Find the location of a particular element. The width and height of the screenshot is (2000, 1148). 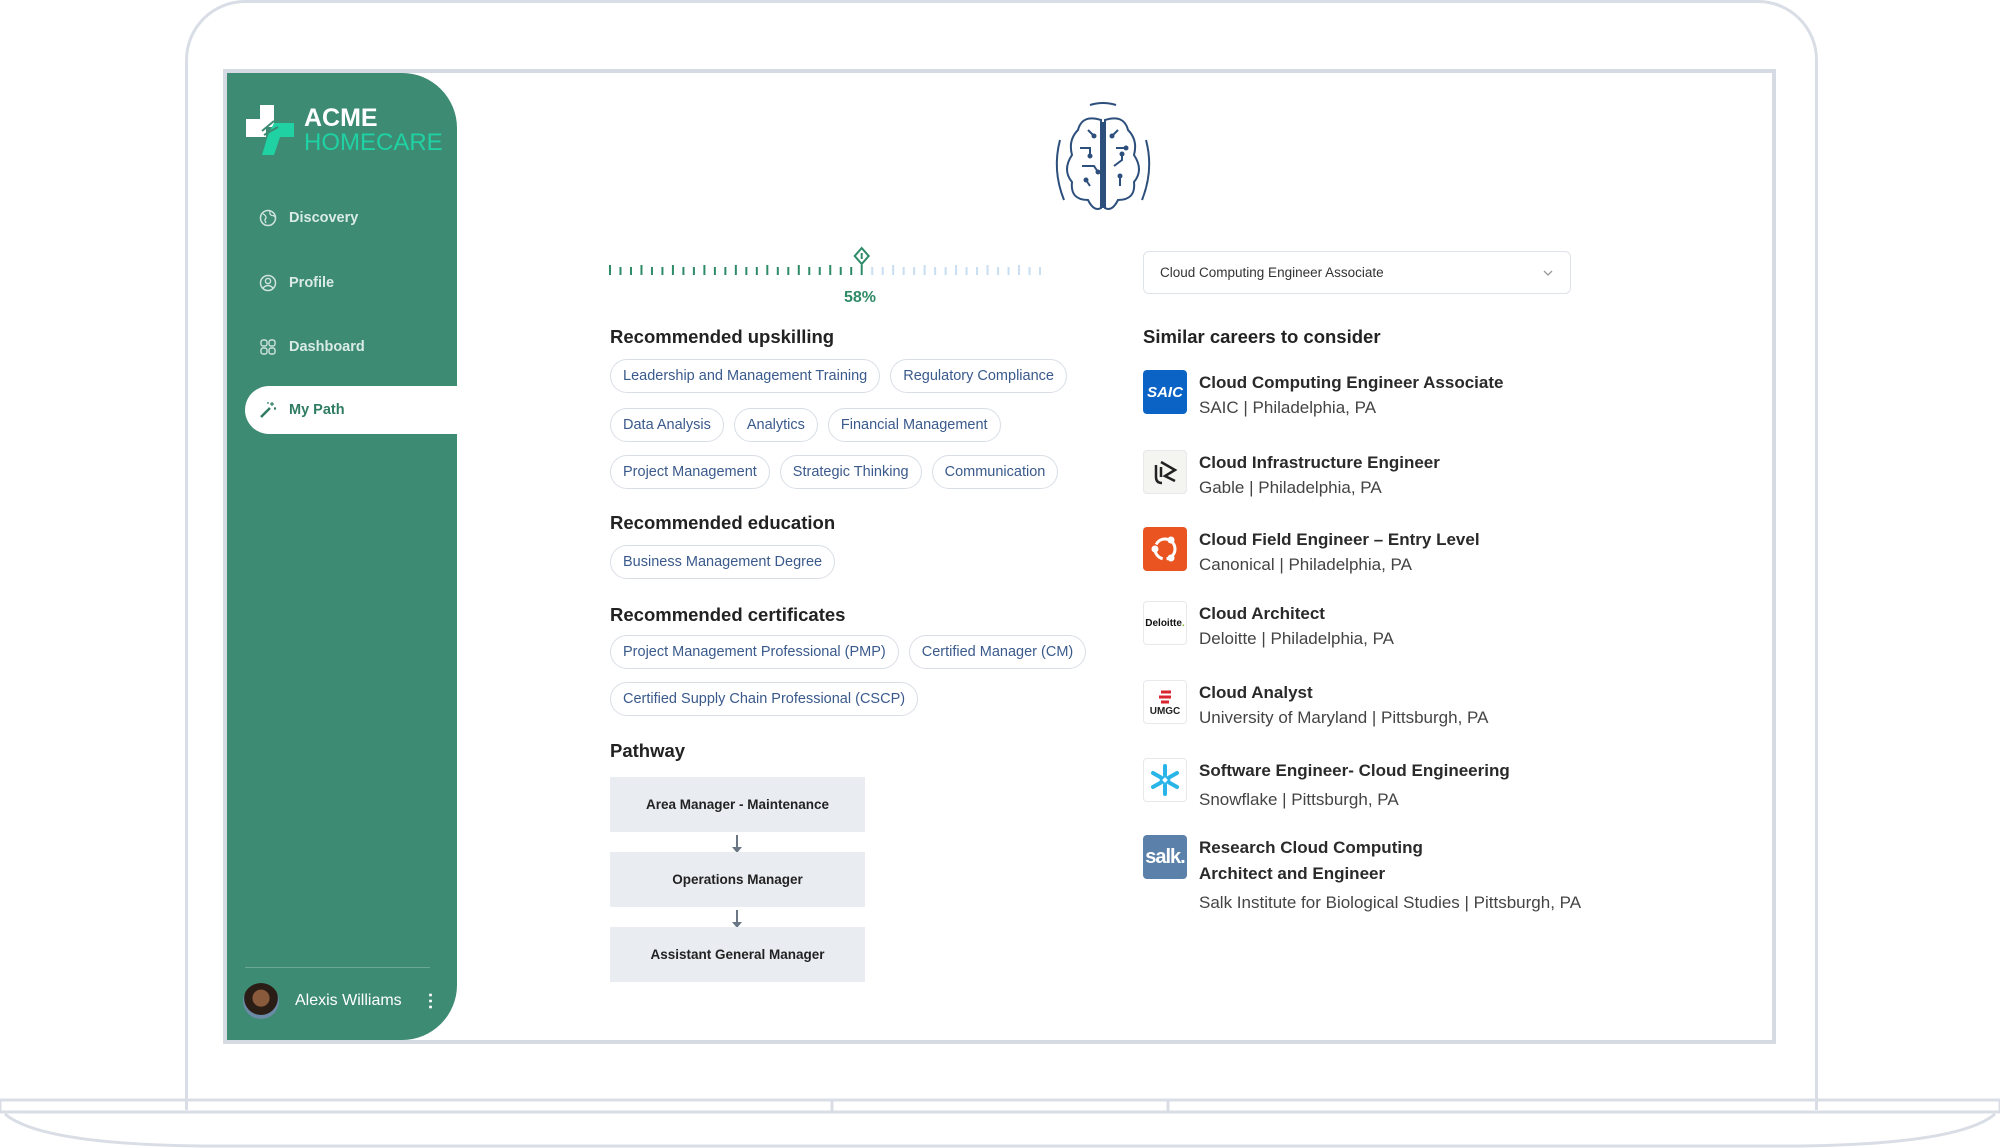

career-subtitle: Canonical | Philadelphia, PA is located at coordinates (1305, 564).